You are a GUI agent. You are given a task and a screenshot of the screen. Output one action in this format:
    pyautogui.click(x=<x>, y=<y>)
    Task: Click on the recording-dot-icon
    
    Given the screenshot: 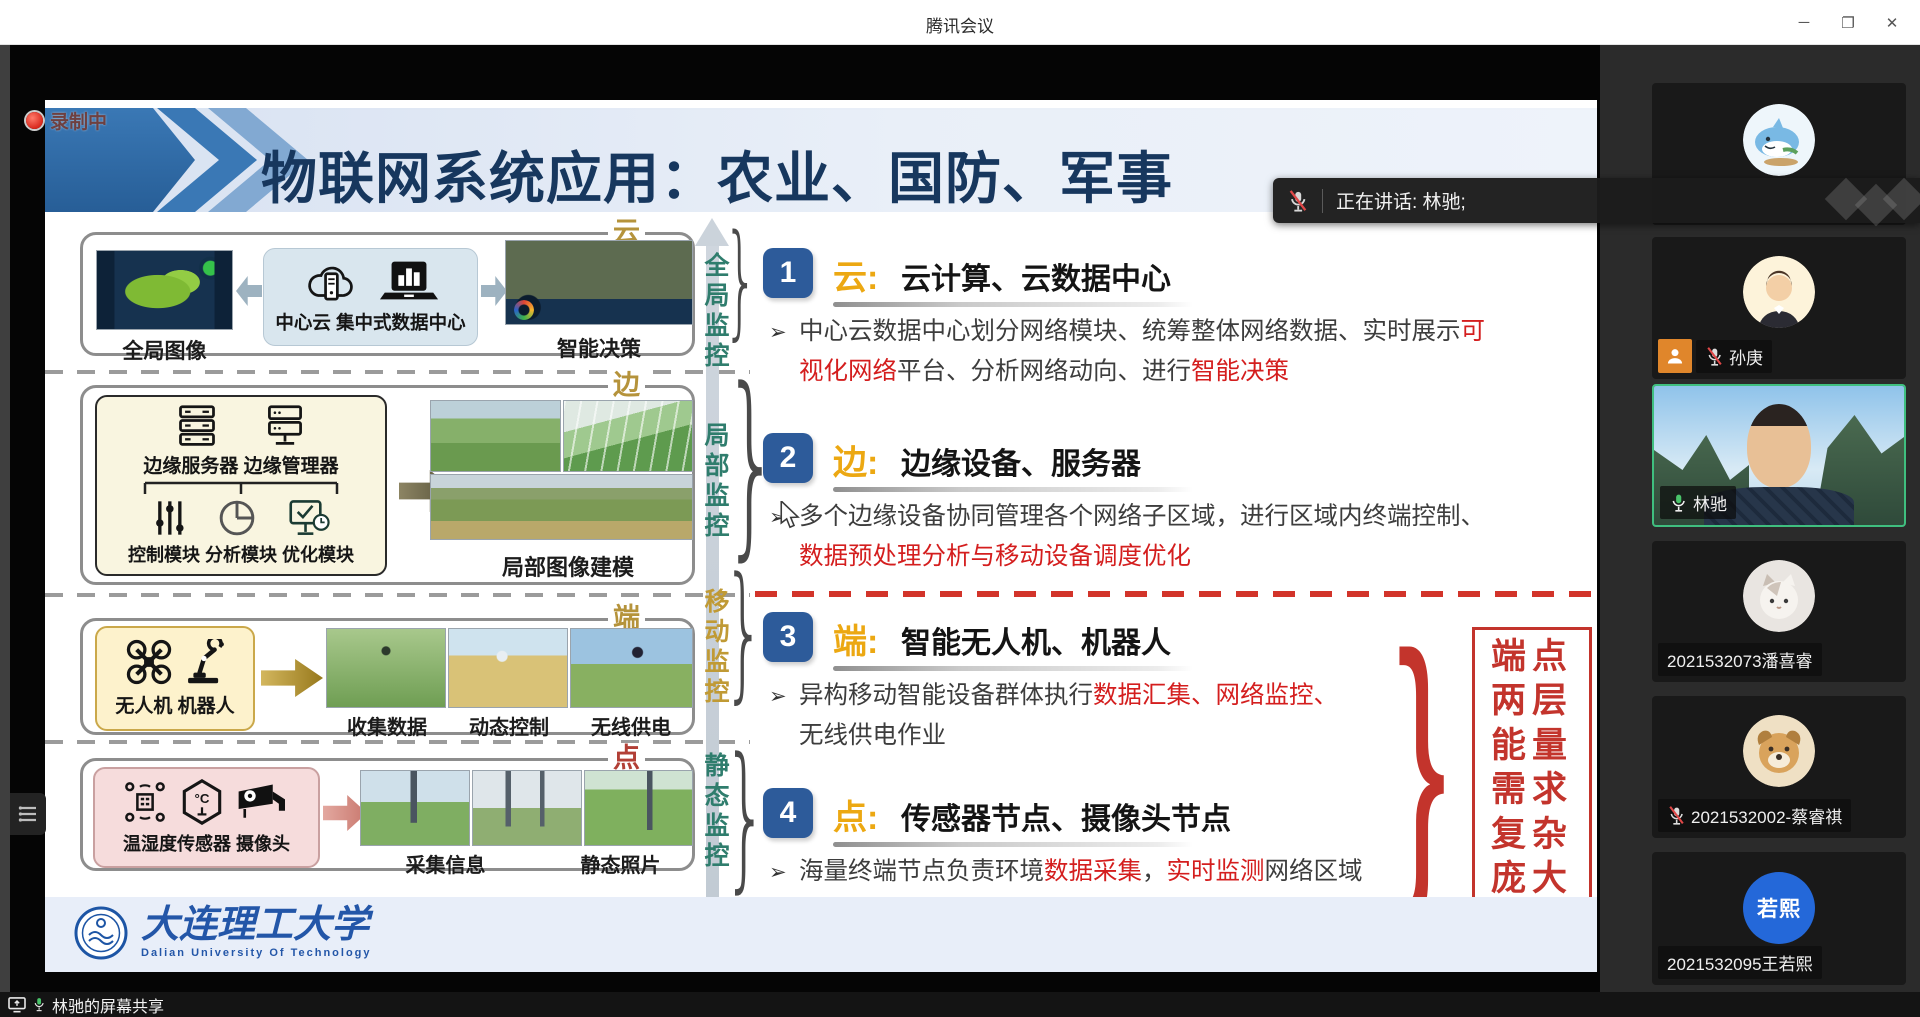 What is the action you would take?
    pyautogui.click(x=34, y=120)
    